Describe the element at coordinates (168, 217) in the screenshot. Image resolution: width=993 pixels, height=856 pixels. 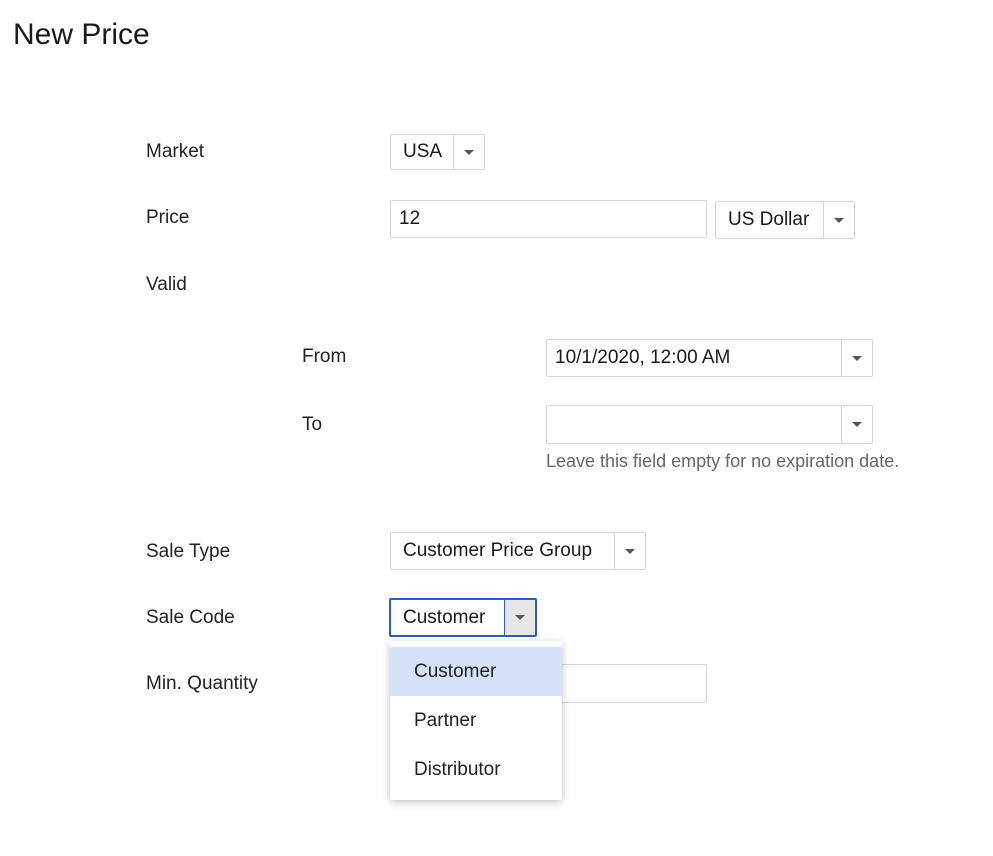
I see `price-label: Price` at that location.